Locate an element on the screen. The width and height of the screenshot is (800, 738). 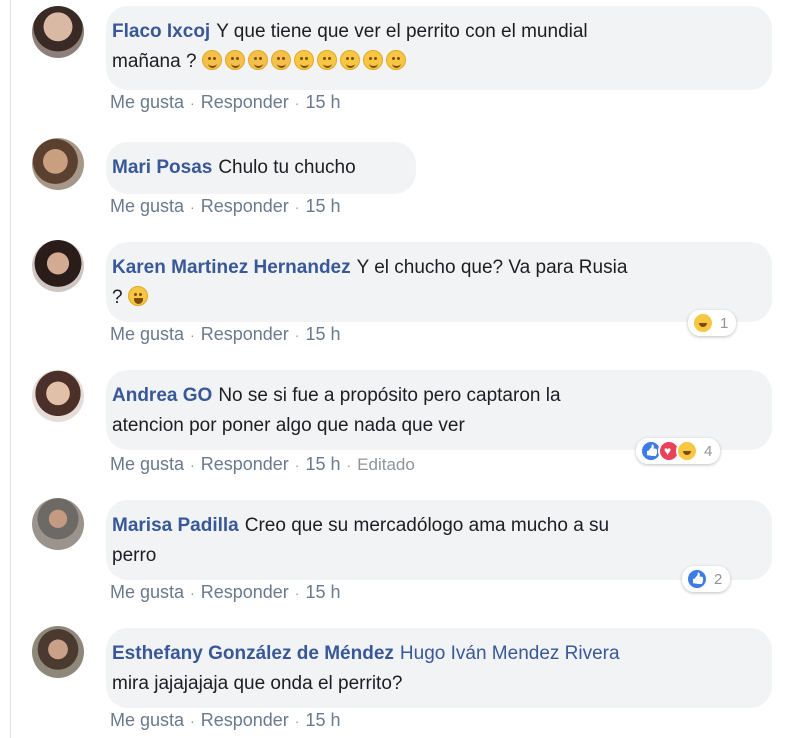
comment-text-line2: mira jajajajaja que onda el perrito? is located at coordinates (257, 683).